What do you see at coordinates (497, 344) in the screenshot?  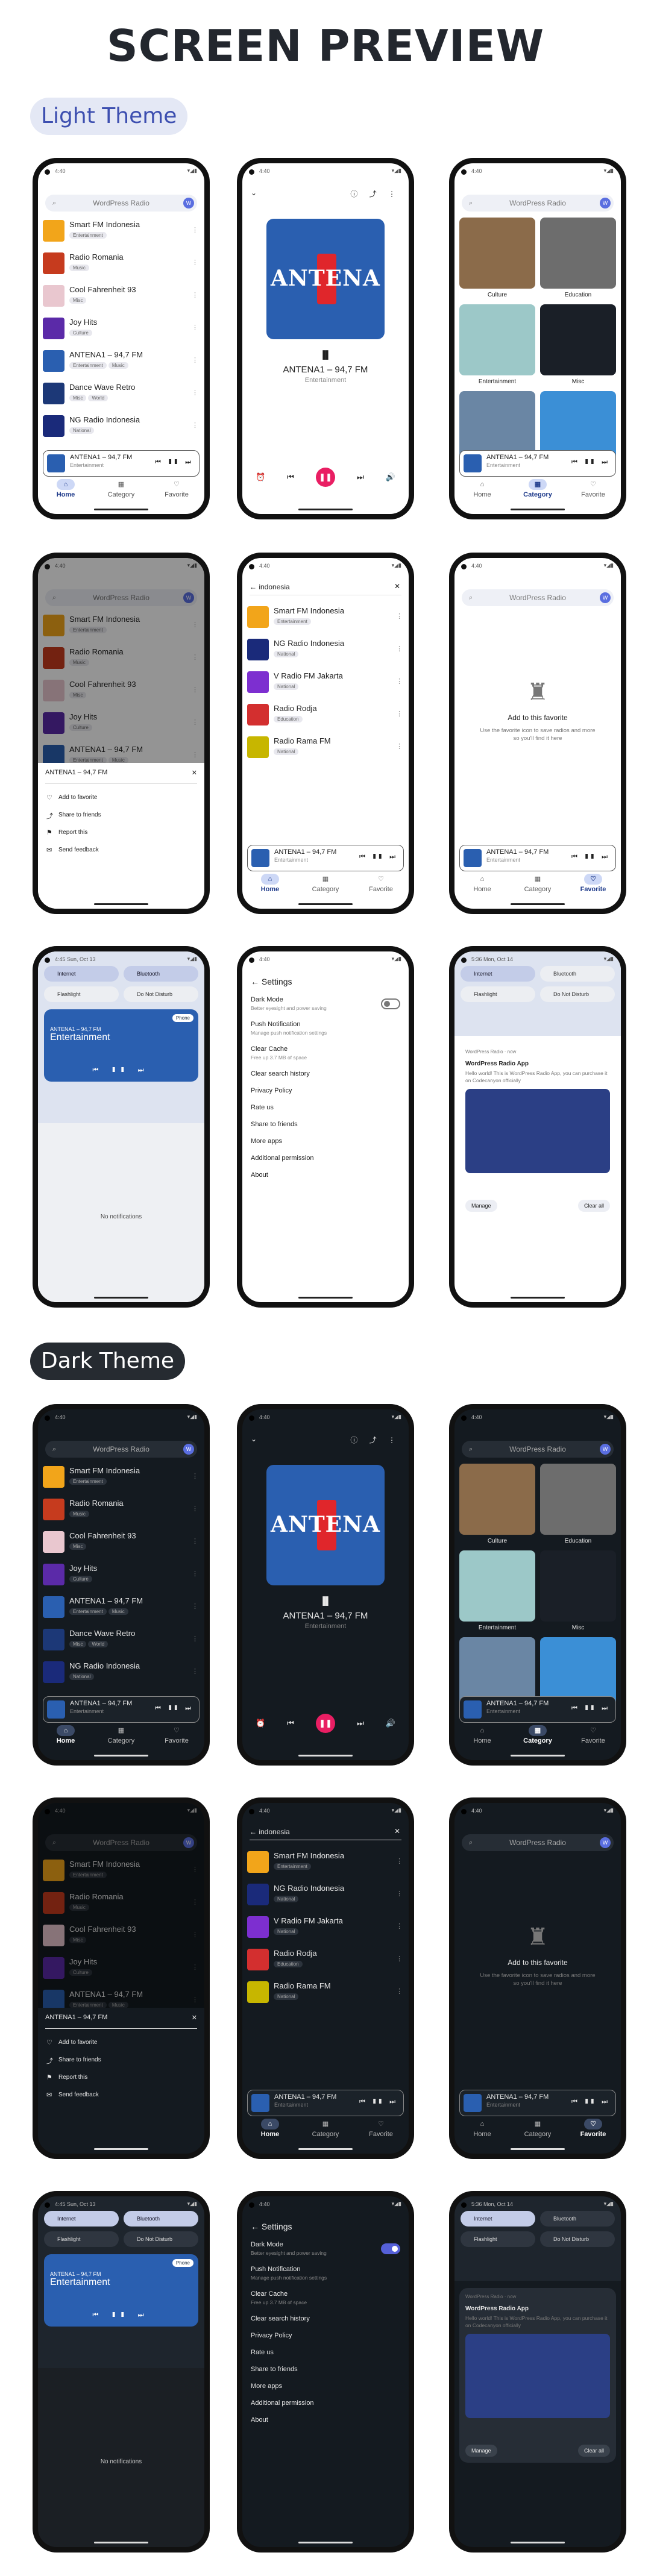 I see `category-card: Entertainment` at bounding box center [497, 344].